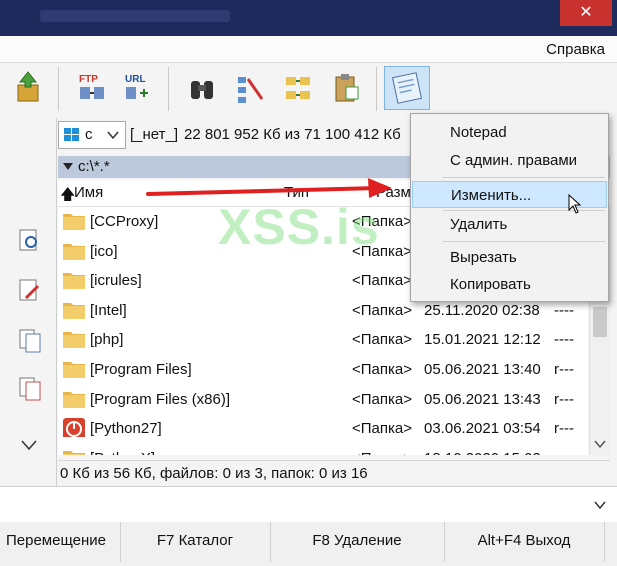 The image size is (617, 566). What do you see at coordinates (160, 399) in the screenshot?
I see `file-name: [Program Files (x86)]` at bounding box center [160, 399].